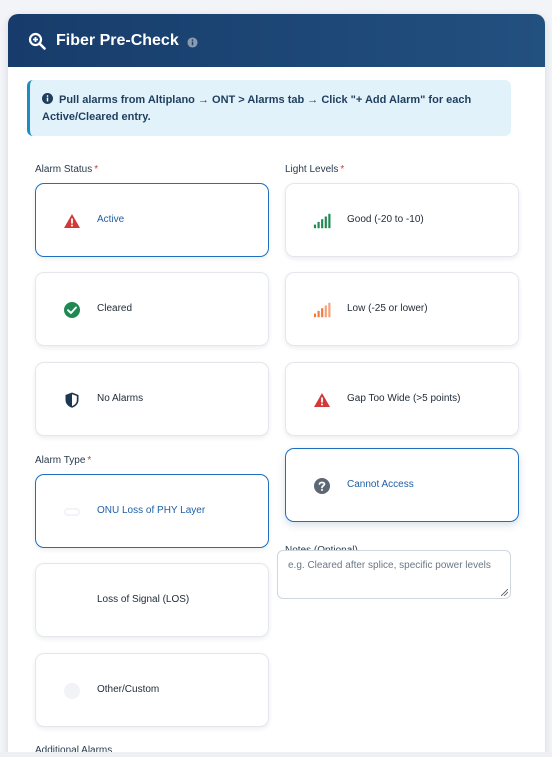  What do you see at coordinates (402, 485) in the screenshot?
I see `light-level-option-cannot-access: Cannot Access` at bounding box center [402, 485].